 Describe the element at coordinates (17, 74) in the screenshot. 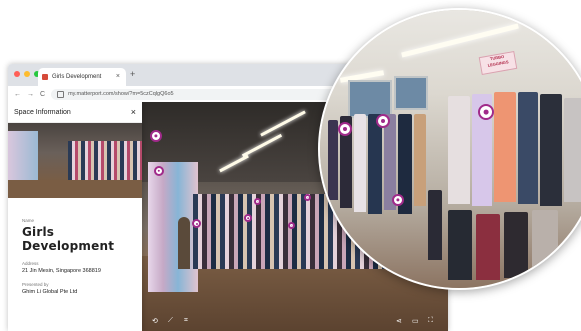

I see `close-window-button` at that location.